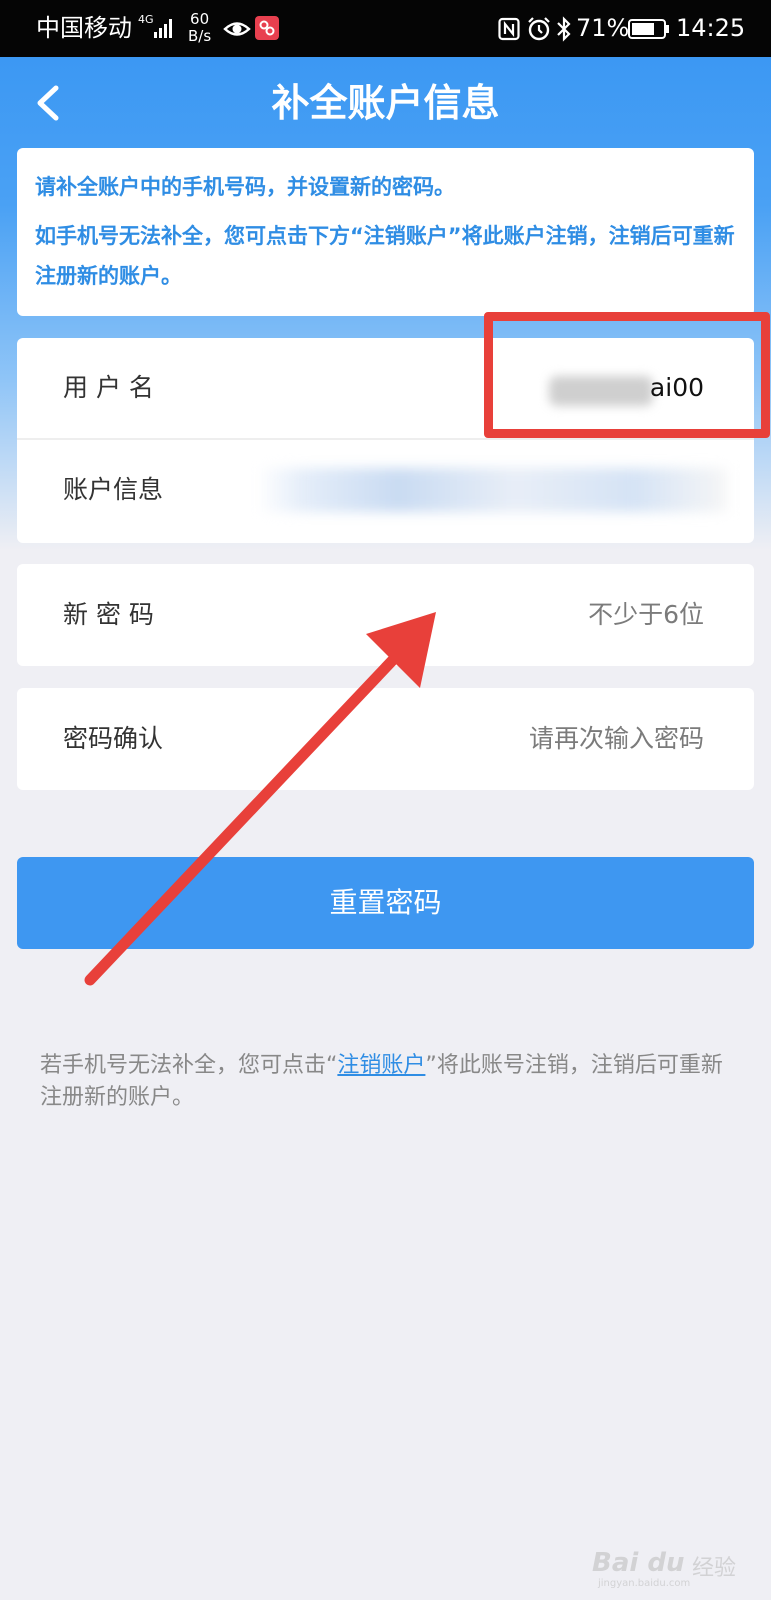 The width and height of the screenshot is (771, 1600). Describe the element at coordinates (509, 29) in the screenshot. I see `nfc-icon` at that location.